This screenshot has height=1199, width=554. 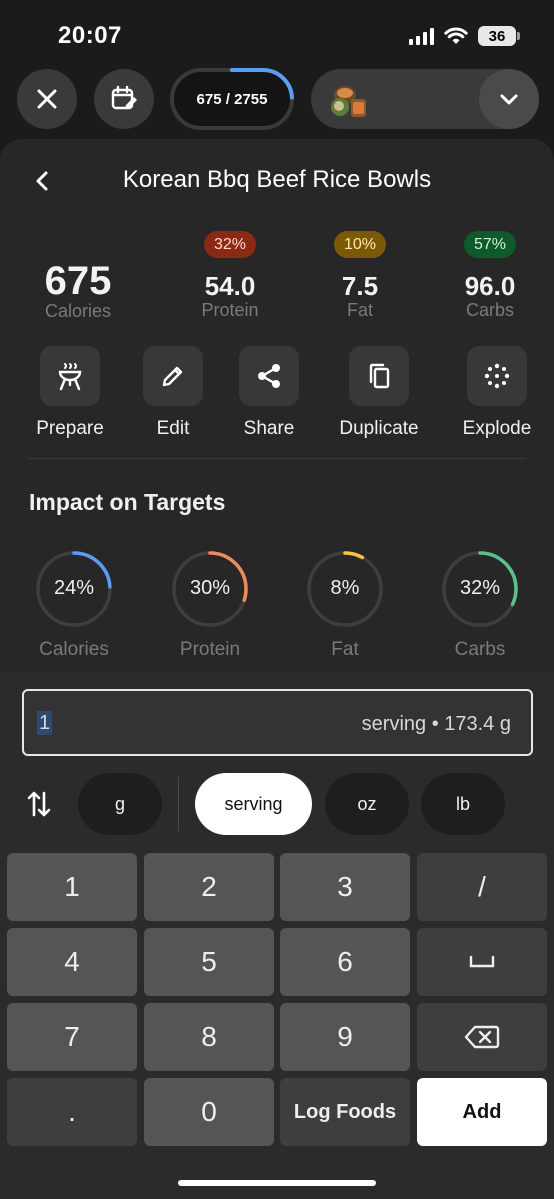 What do you see at coordinates (482, 887) in the screenshot?
I see `key-slash: /` at bounding box center [482, 887].